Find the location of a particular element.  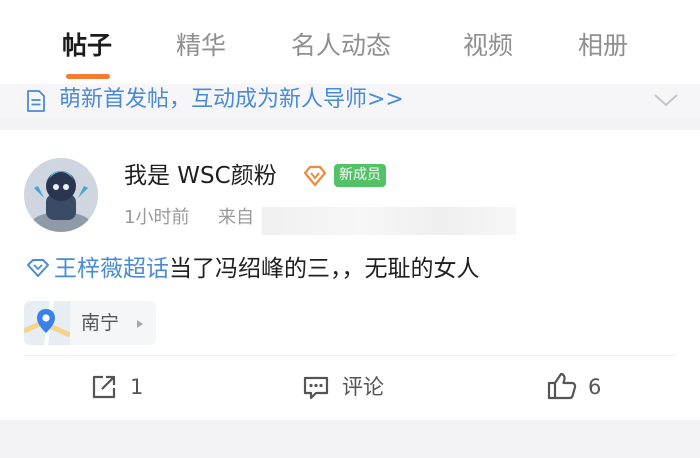

avatar-figure-image is located at coordinates (61, 195).